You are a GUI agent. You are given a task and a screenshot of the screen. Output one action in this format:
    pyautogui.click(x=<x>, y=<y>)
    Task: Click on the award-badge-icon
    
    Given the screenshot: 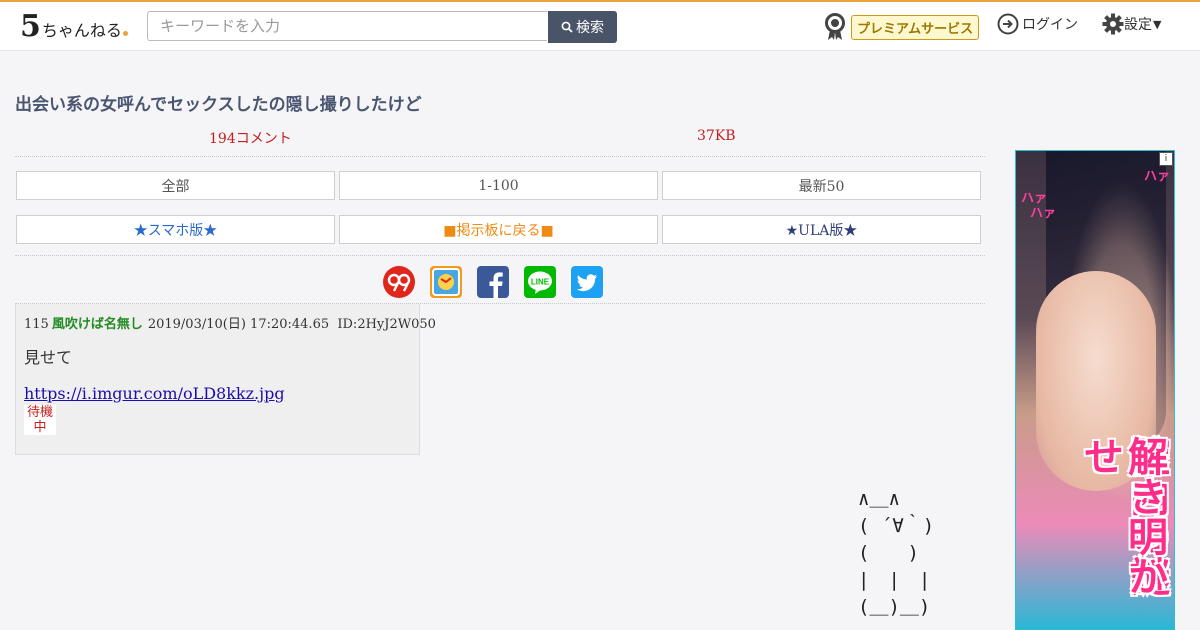 What is the action you would take?
    pyautogui.click(x=835, y=26)
    